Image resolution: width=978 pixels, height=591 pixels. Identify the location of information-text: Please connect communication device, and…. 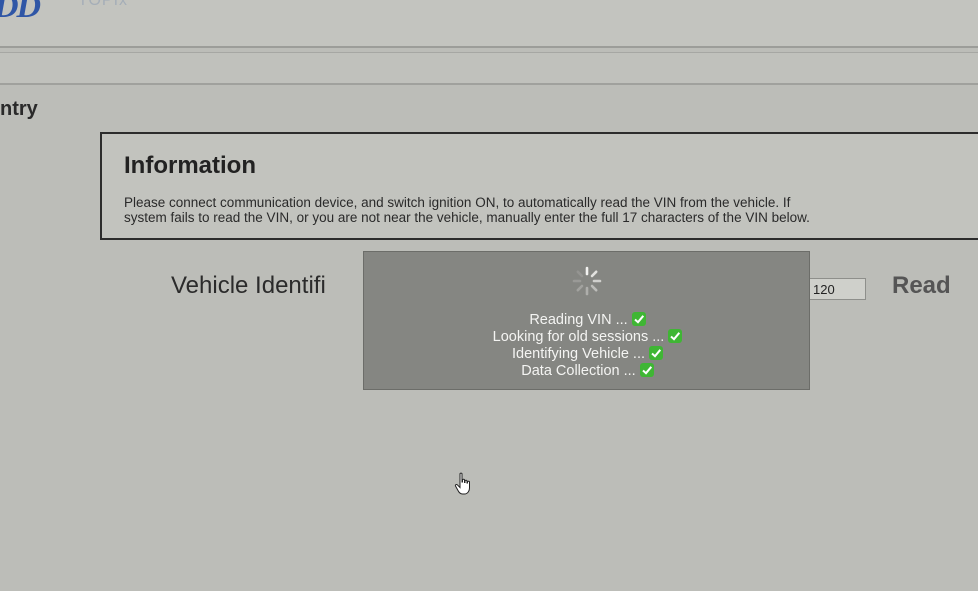
(551, 210).